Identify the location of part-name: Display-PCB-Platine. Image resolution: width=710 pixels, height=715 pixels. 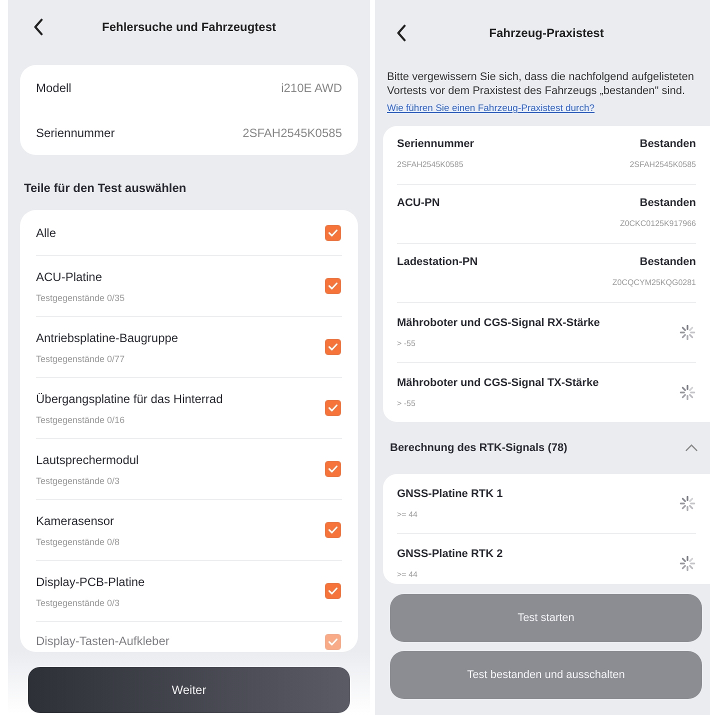
(90, 581).